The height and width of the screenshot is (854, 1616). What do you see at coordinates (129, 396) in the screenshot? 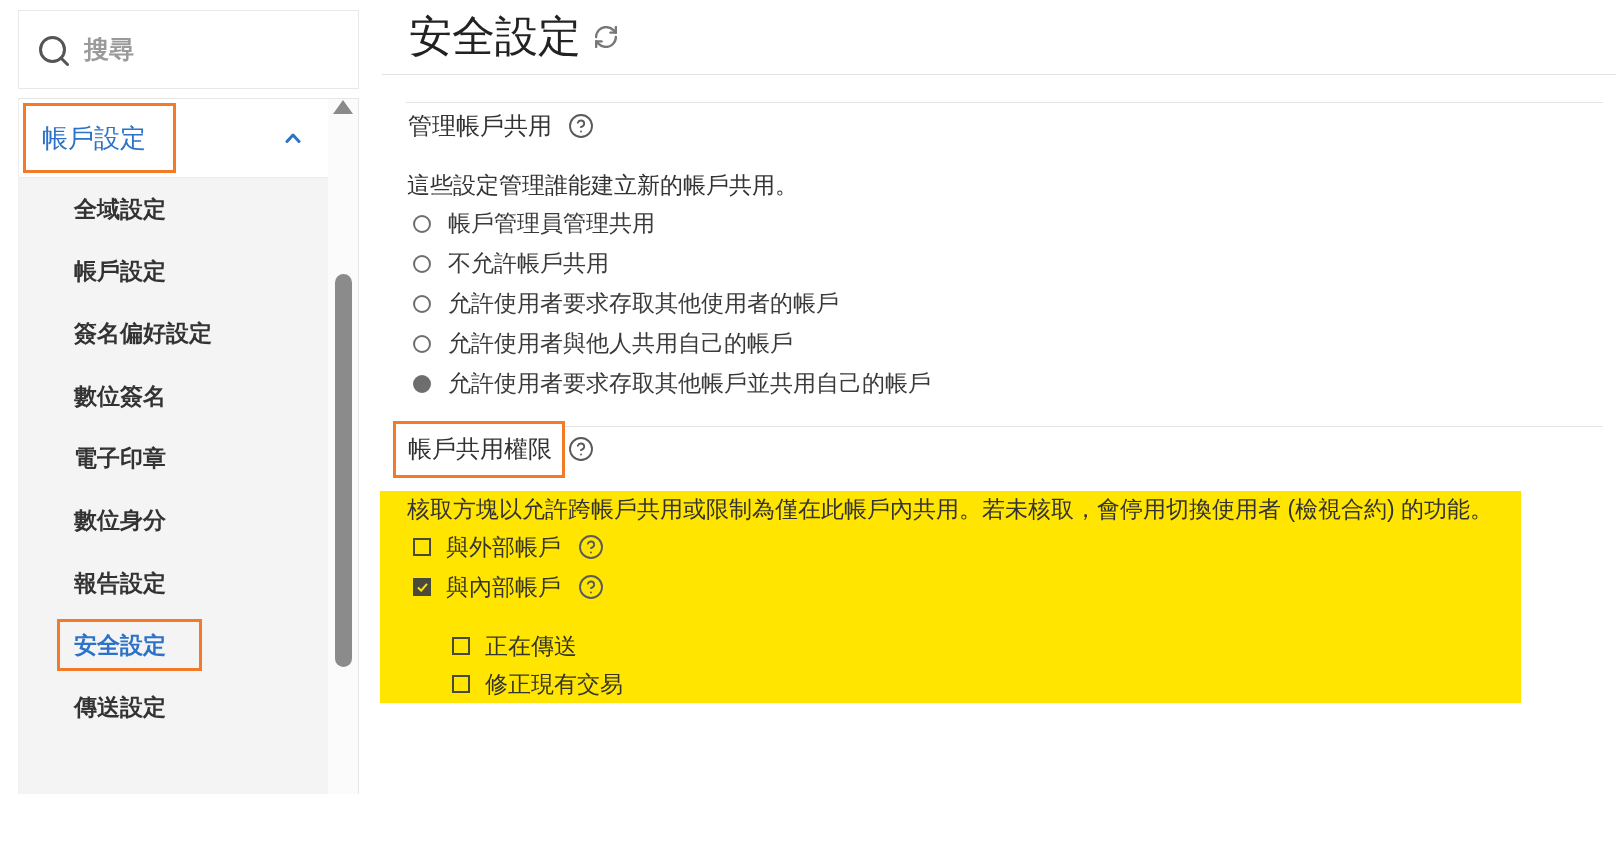
I see `sidebar-item: 數位簽名` at bounding box center [129, 396].